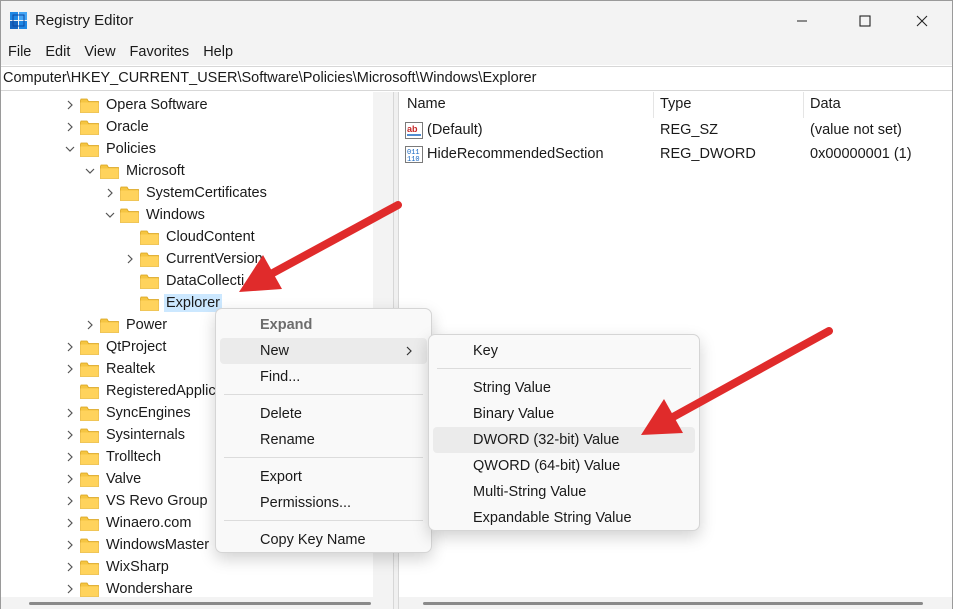  I want to click on menu-item-export: Export, so click(323, 477).